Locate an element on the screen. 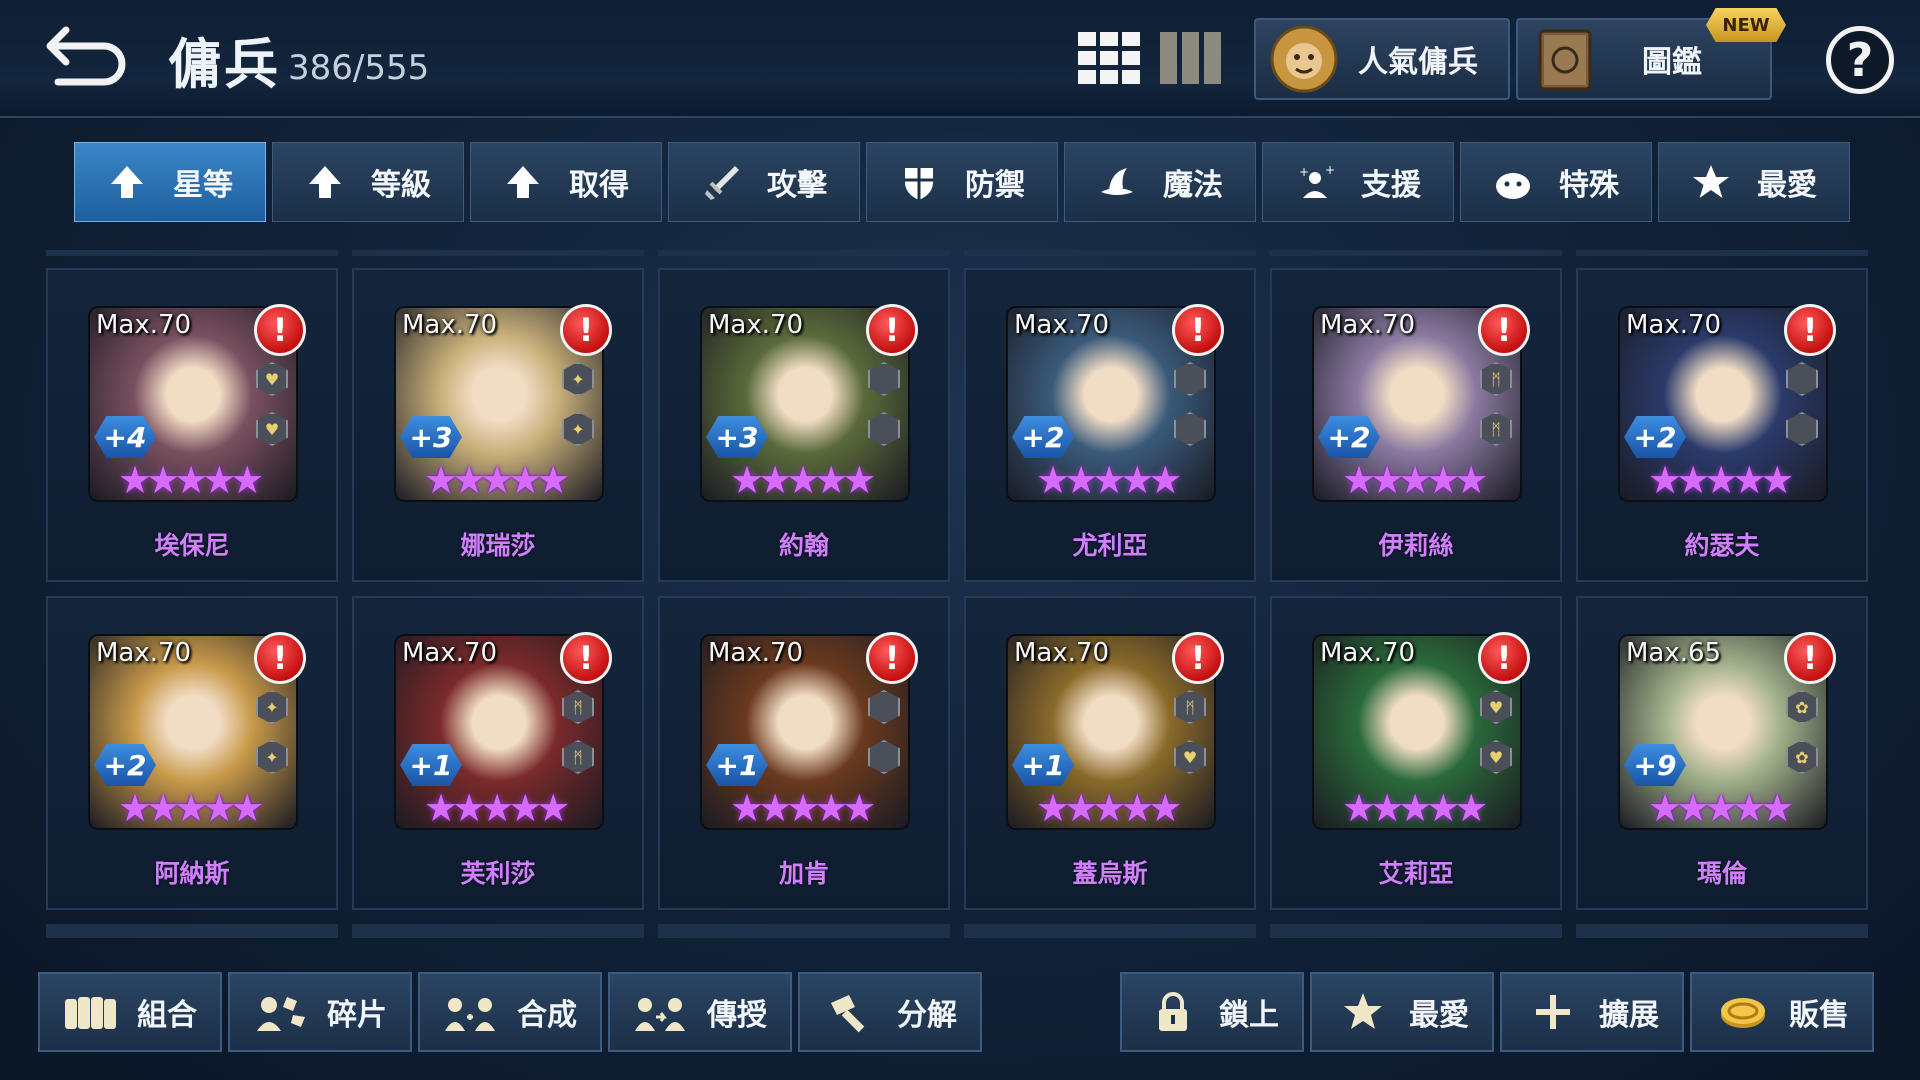 The image size is (1920, 1080). page-title: 傭兵 is located at coordinates (224, 64).